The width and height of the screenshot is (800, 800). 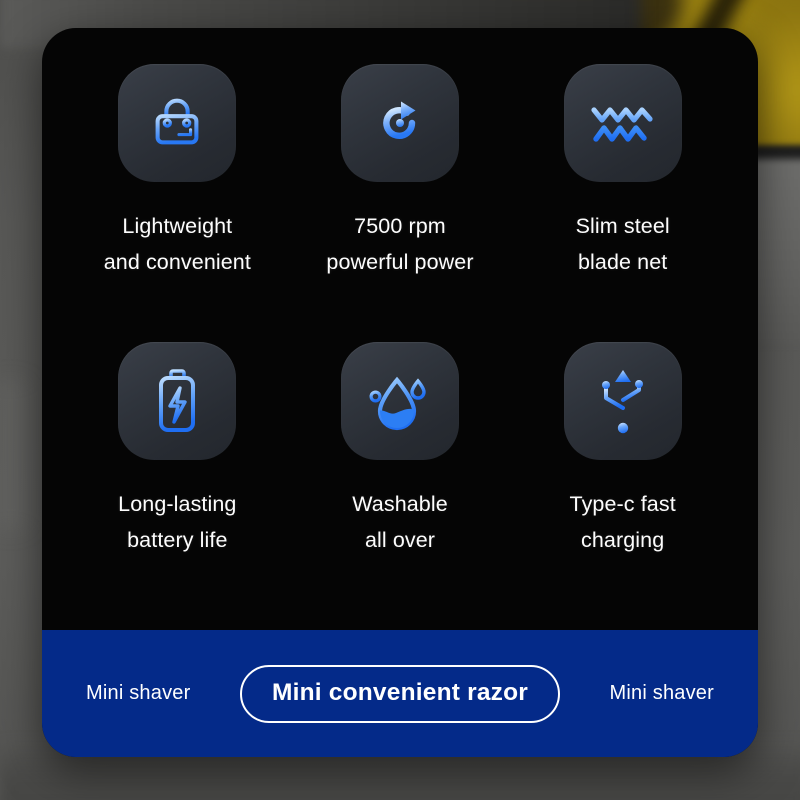 I want to click on feature-caption: Washable all over, so click(x=400, y=522).